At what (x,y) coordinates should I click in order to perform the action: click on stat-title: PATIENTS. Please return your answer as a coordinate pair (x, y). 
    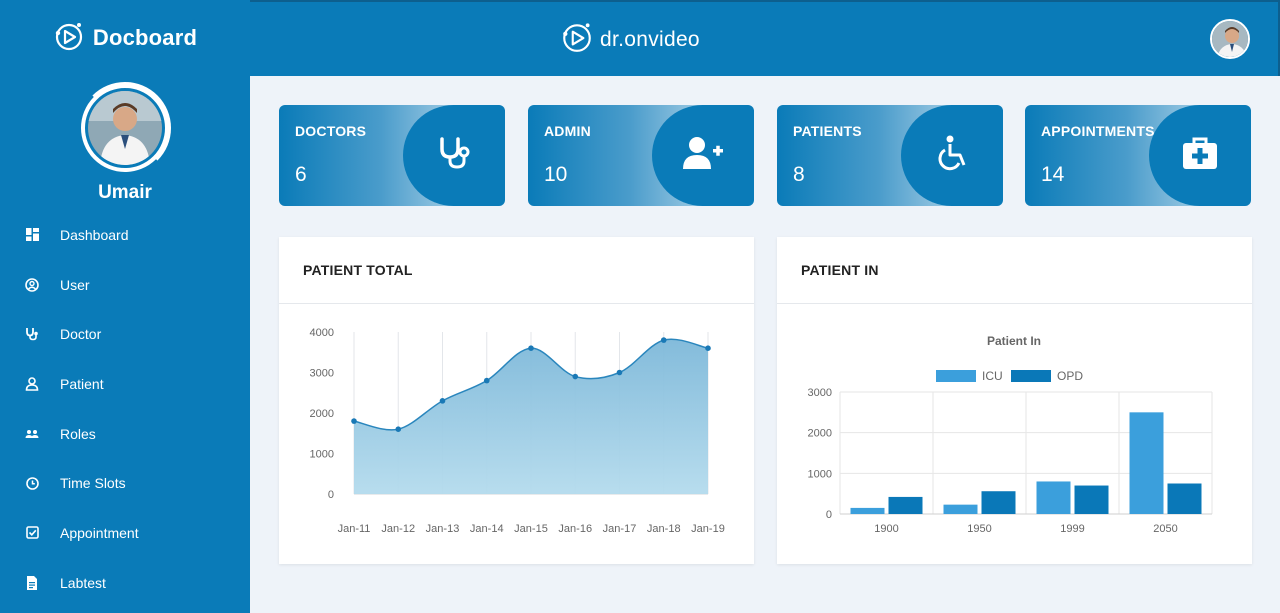
    Looking at the image, I should click on (827, 131).